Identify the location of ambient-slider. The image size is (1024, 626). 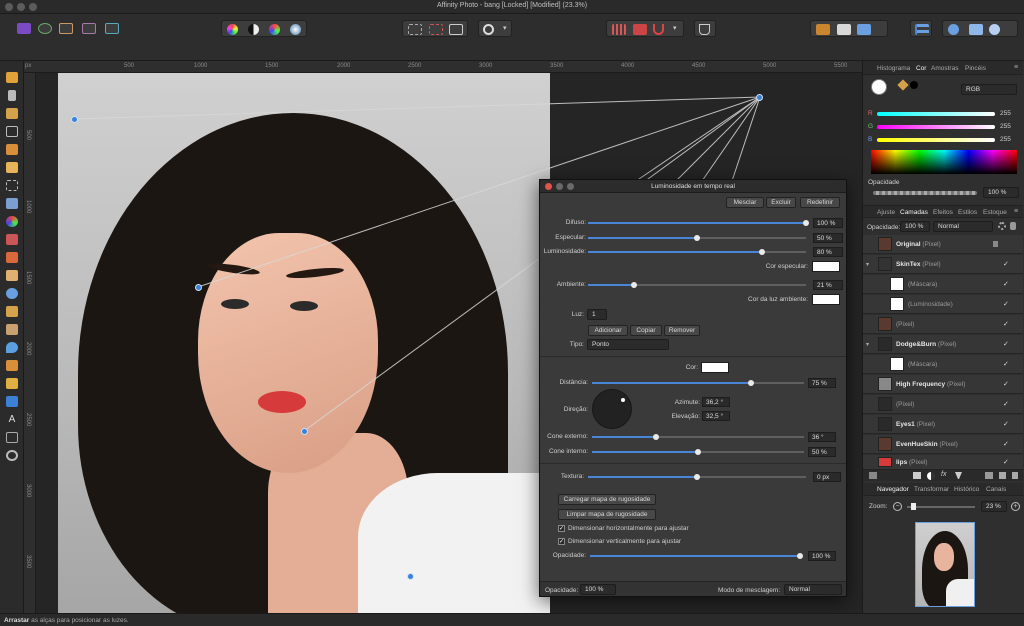
(697, 285).